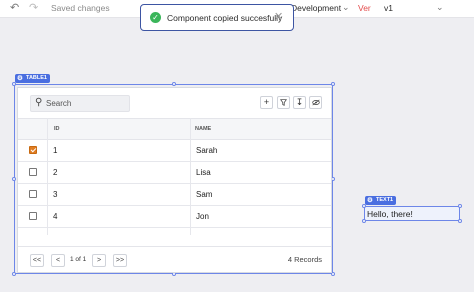  I want to click on next-page-button: >, so click(99, 260).